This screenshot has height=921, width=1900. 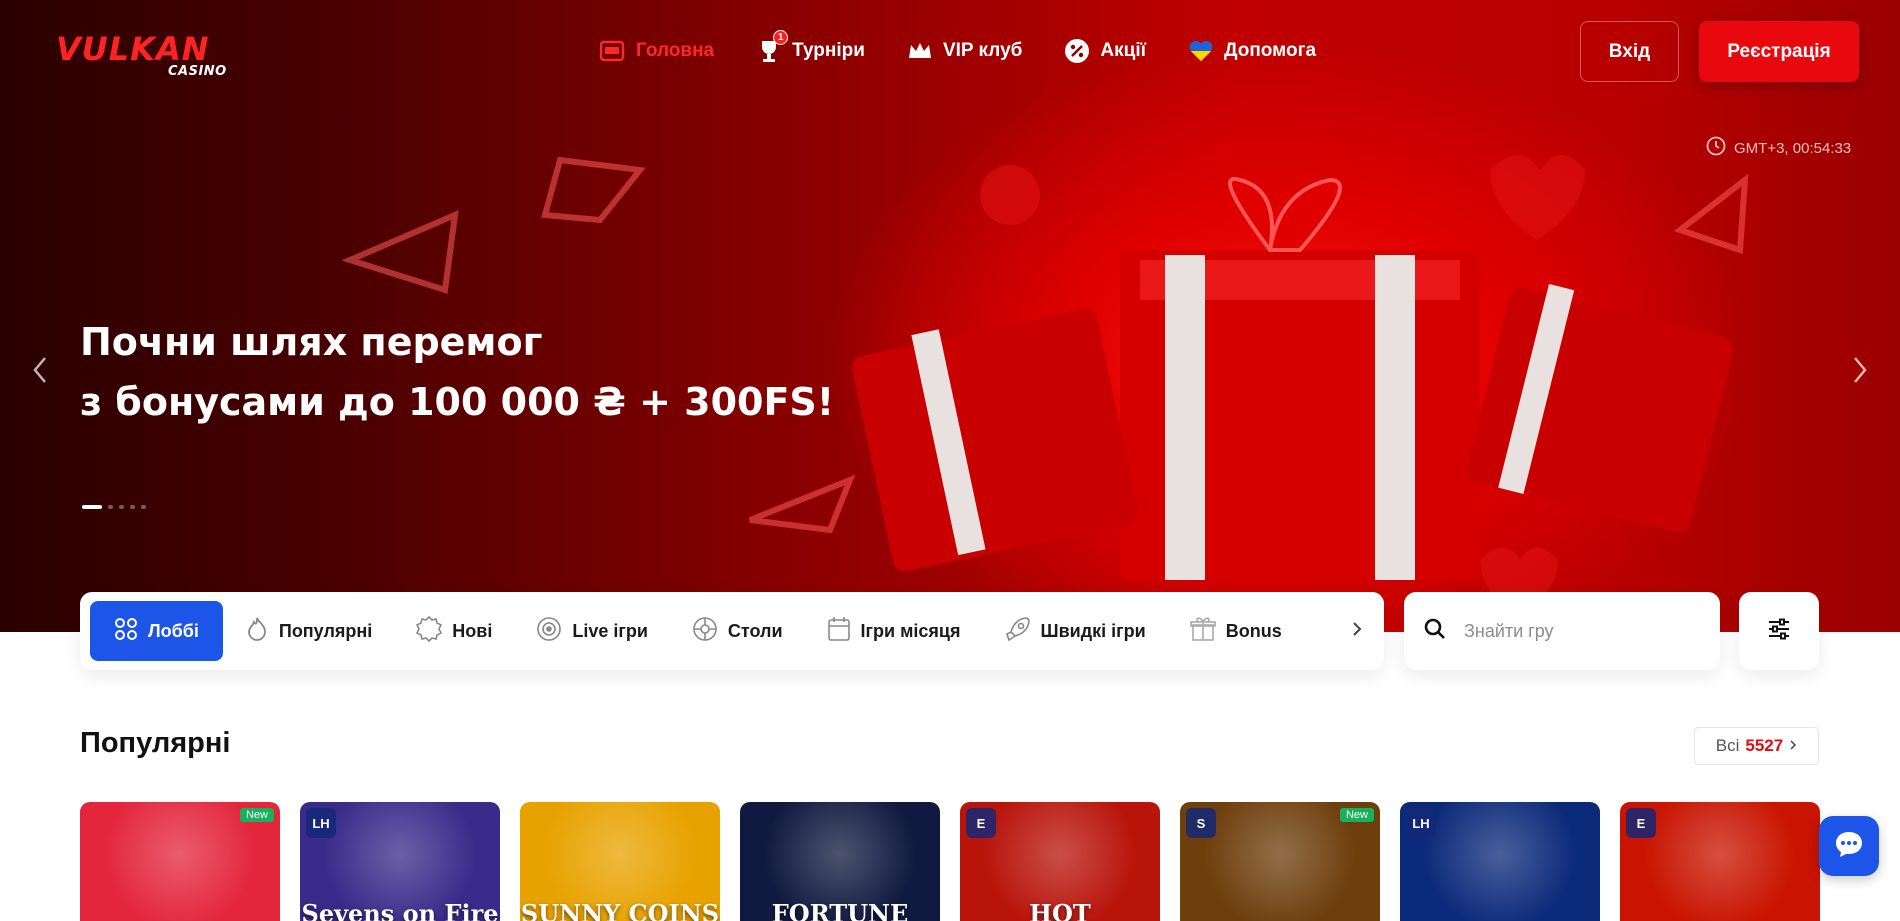 What do you see at coordinates (1579, 631) in the screenshot?
I see `search-input` at bounding box center [1579, 631].